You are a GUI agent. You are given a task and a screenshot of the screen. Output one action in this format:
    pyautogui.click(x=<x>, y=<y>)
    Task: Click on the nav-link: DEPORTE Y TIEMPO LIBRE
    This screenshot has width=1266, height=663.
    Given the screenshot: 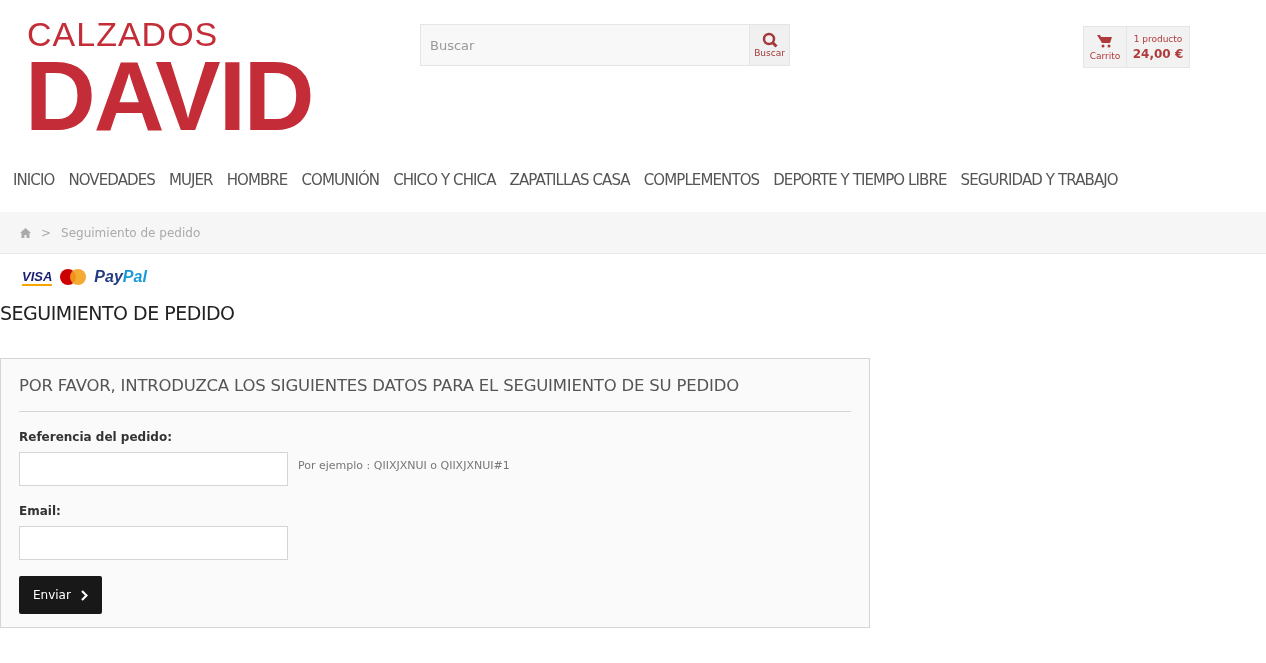 What is the action you would take?
    pyautogui.click(x=860, y=180)
    